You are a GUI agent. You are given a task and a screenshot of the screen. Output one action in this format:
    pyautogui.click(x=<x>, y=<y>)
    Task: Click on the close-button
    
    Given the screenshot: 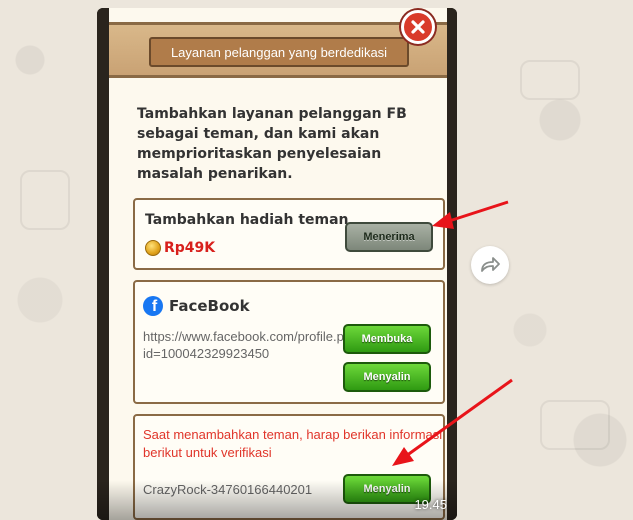 What is the action you would take?
    pyautogui.click(x=418, y=27)
    